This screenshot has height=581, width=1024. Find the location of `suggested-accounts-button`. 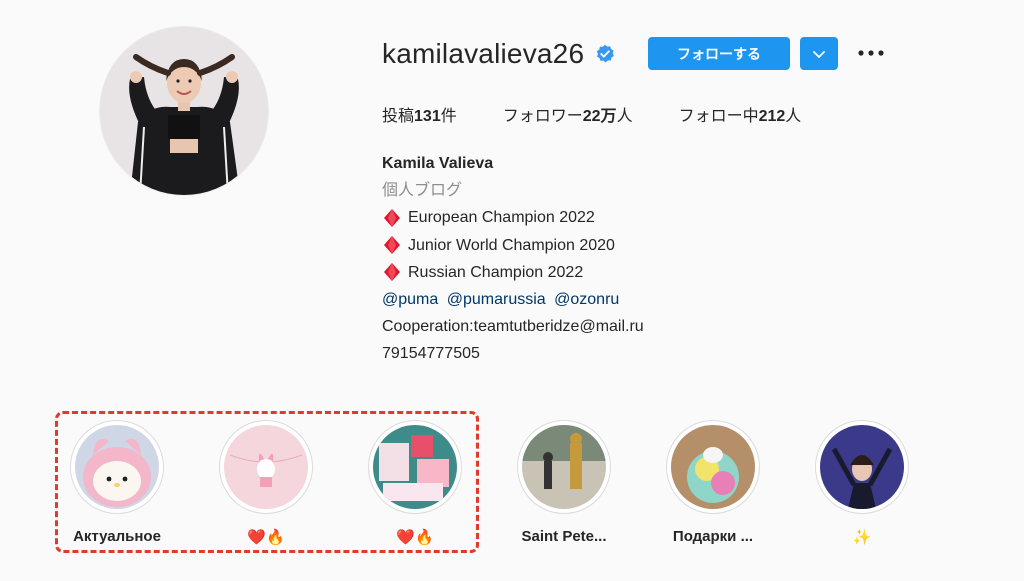

suggested-accounts-button is located at coordinates (819, 53).